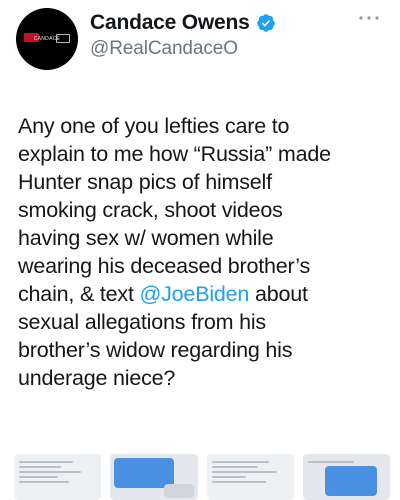  What do you see at coordinates (265, 23) in the screenshot?
I see `verified-badge-icon` at bounding box center [265, 23].